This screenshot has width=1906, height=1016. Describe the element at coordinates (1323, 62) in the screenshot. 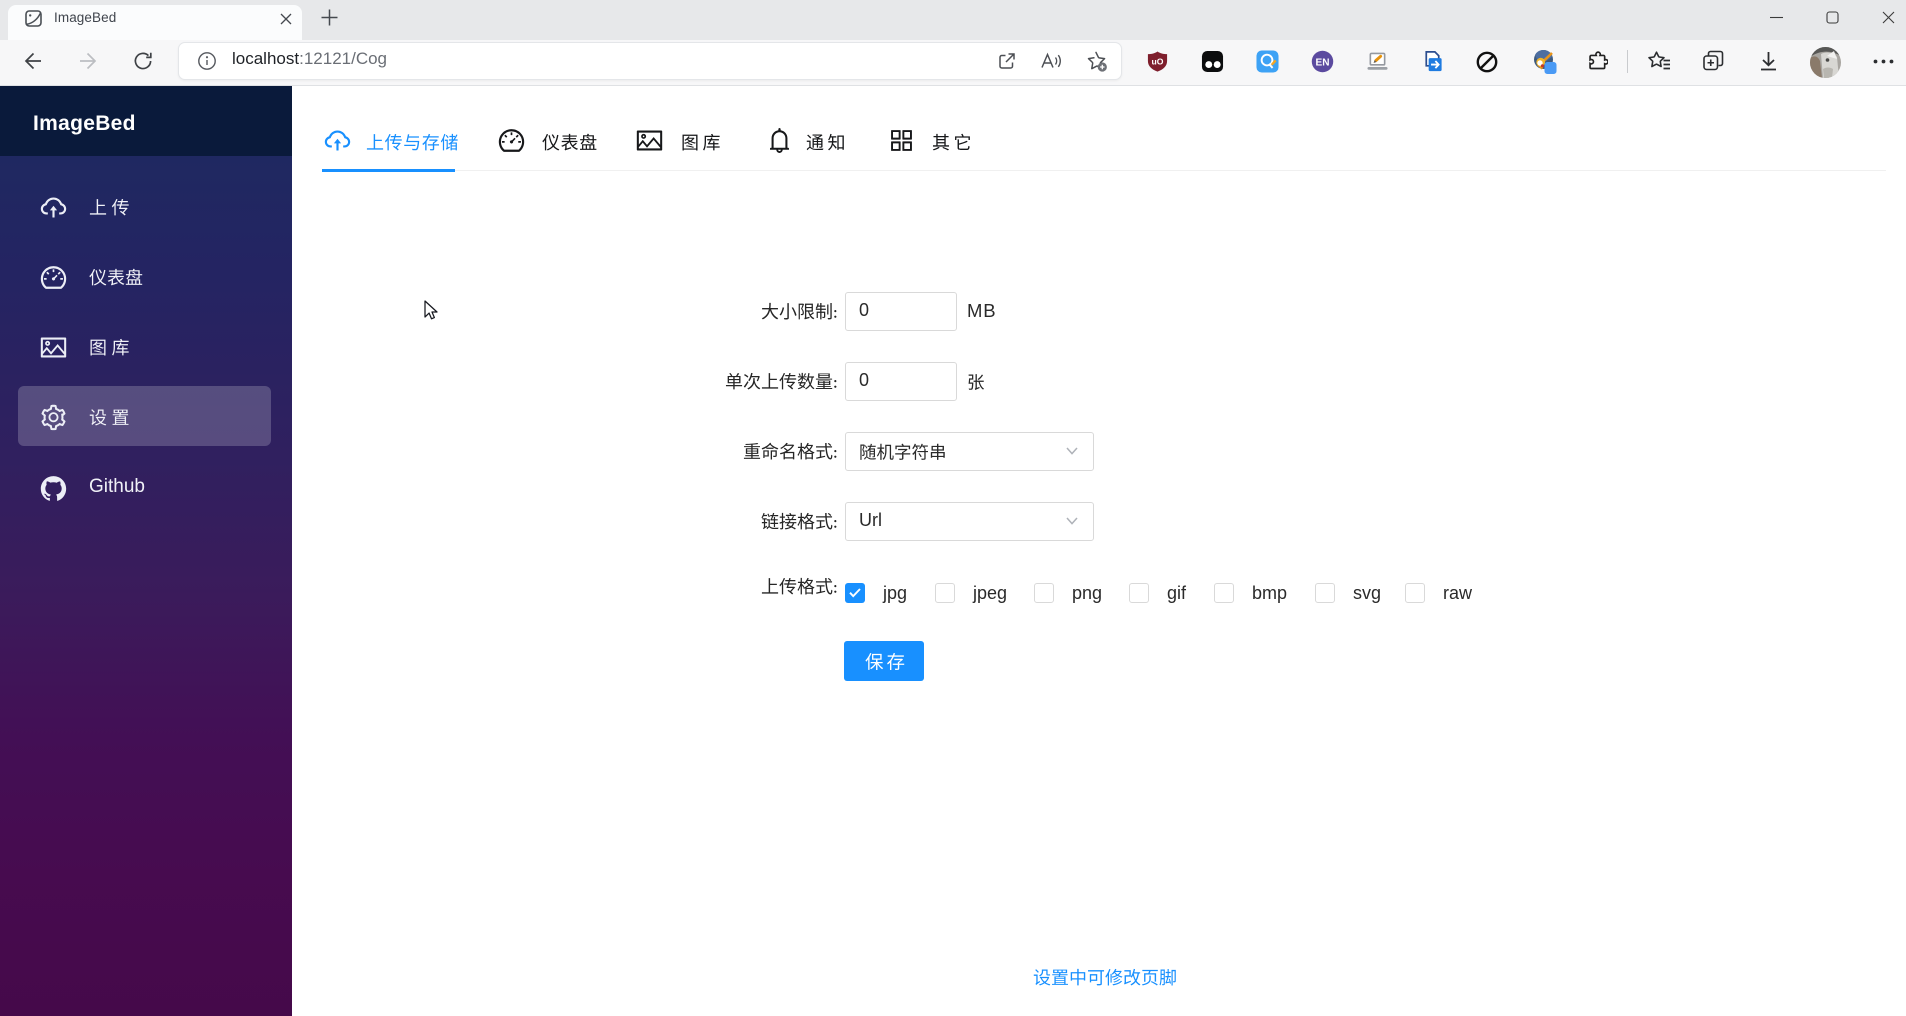

I see `svg-text: EN` at that location.